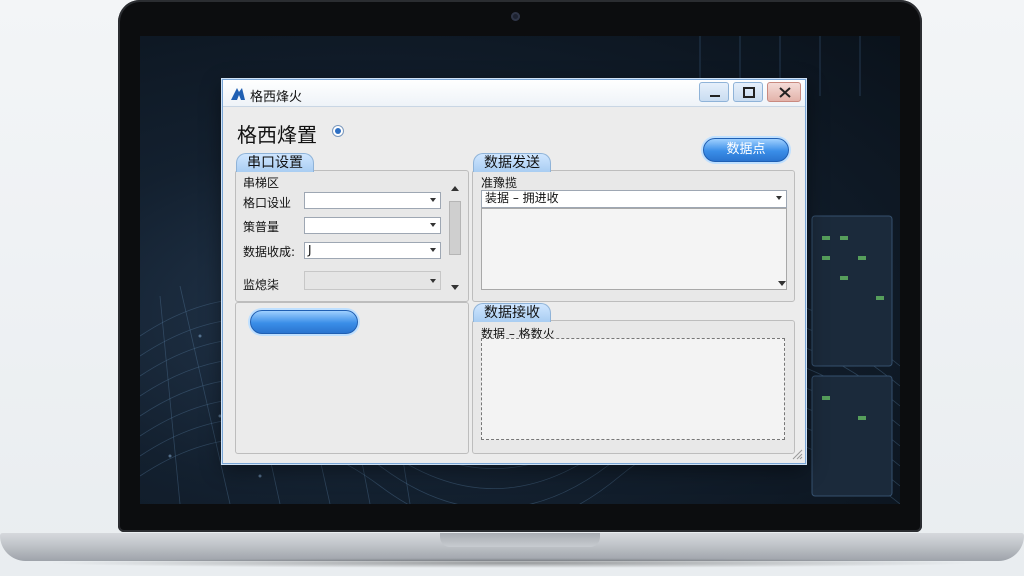 Image resolution: width=1024 pixels, height=576 pixels. I want to click on data-send-tab: 数据发送, so click(512, 162).